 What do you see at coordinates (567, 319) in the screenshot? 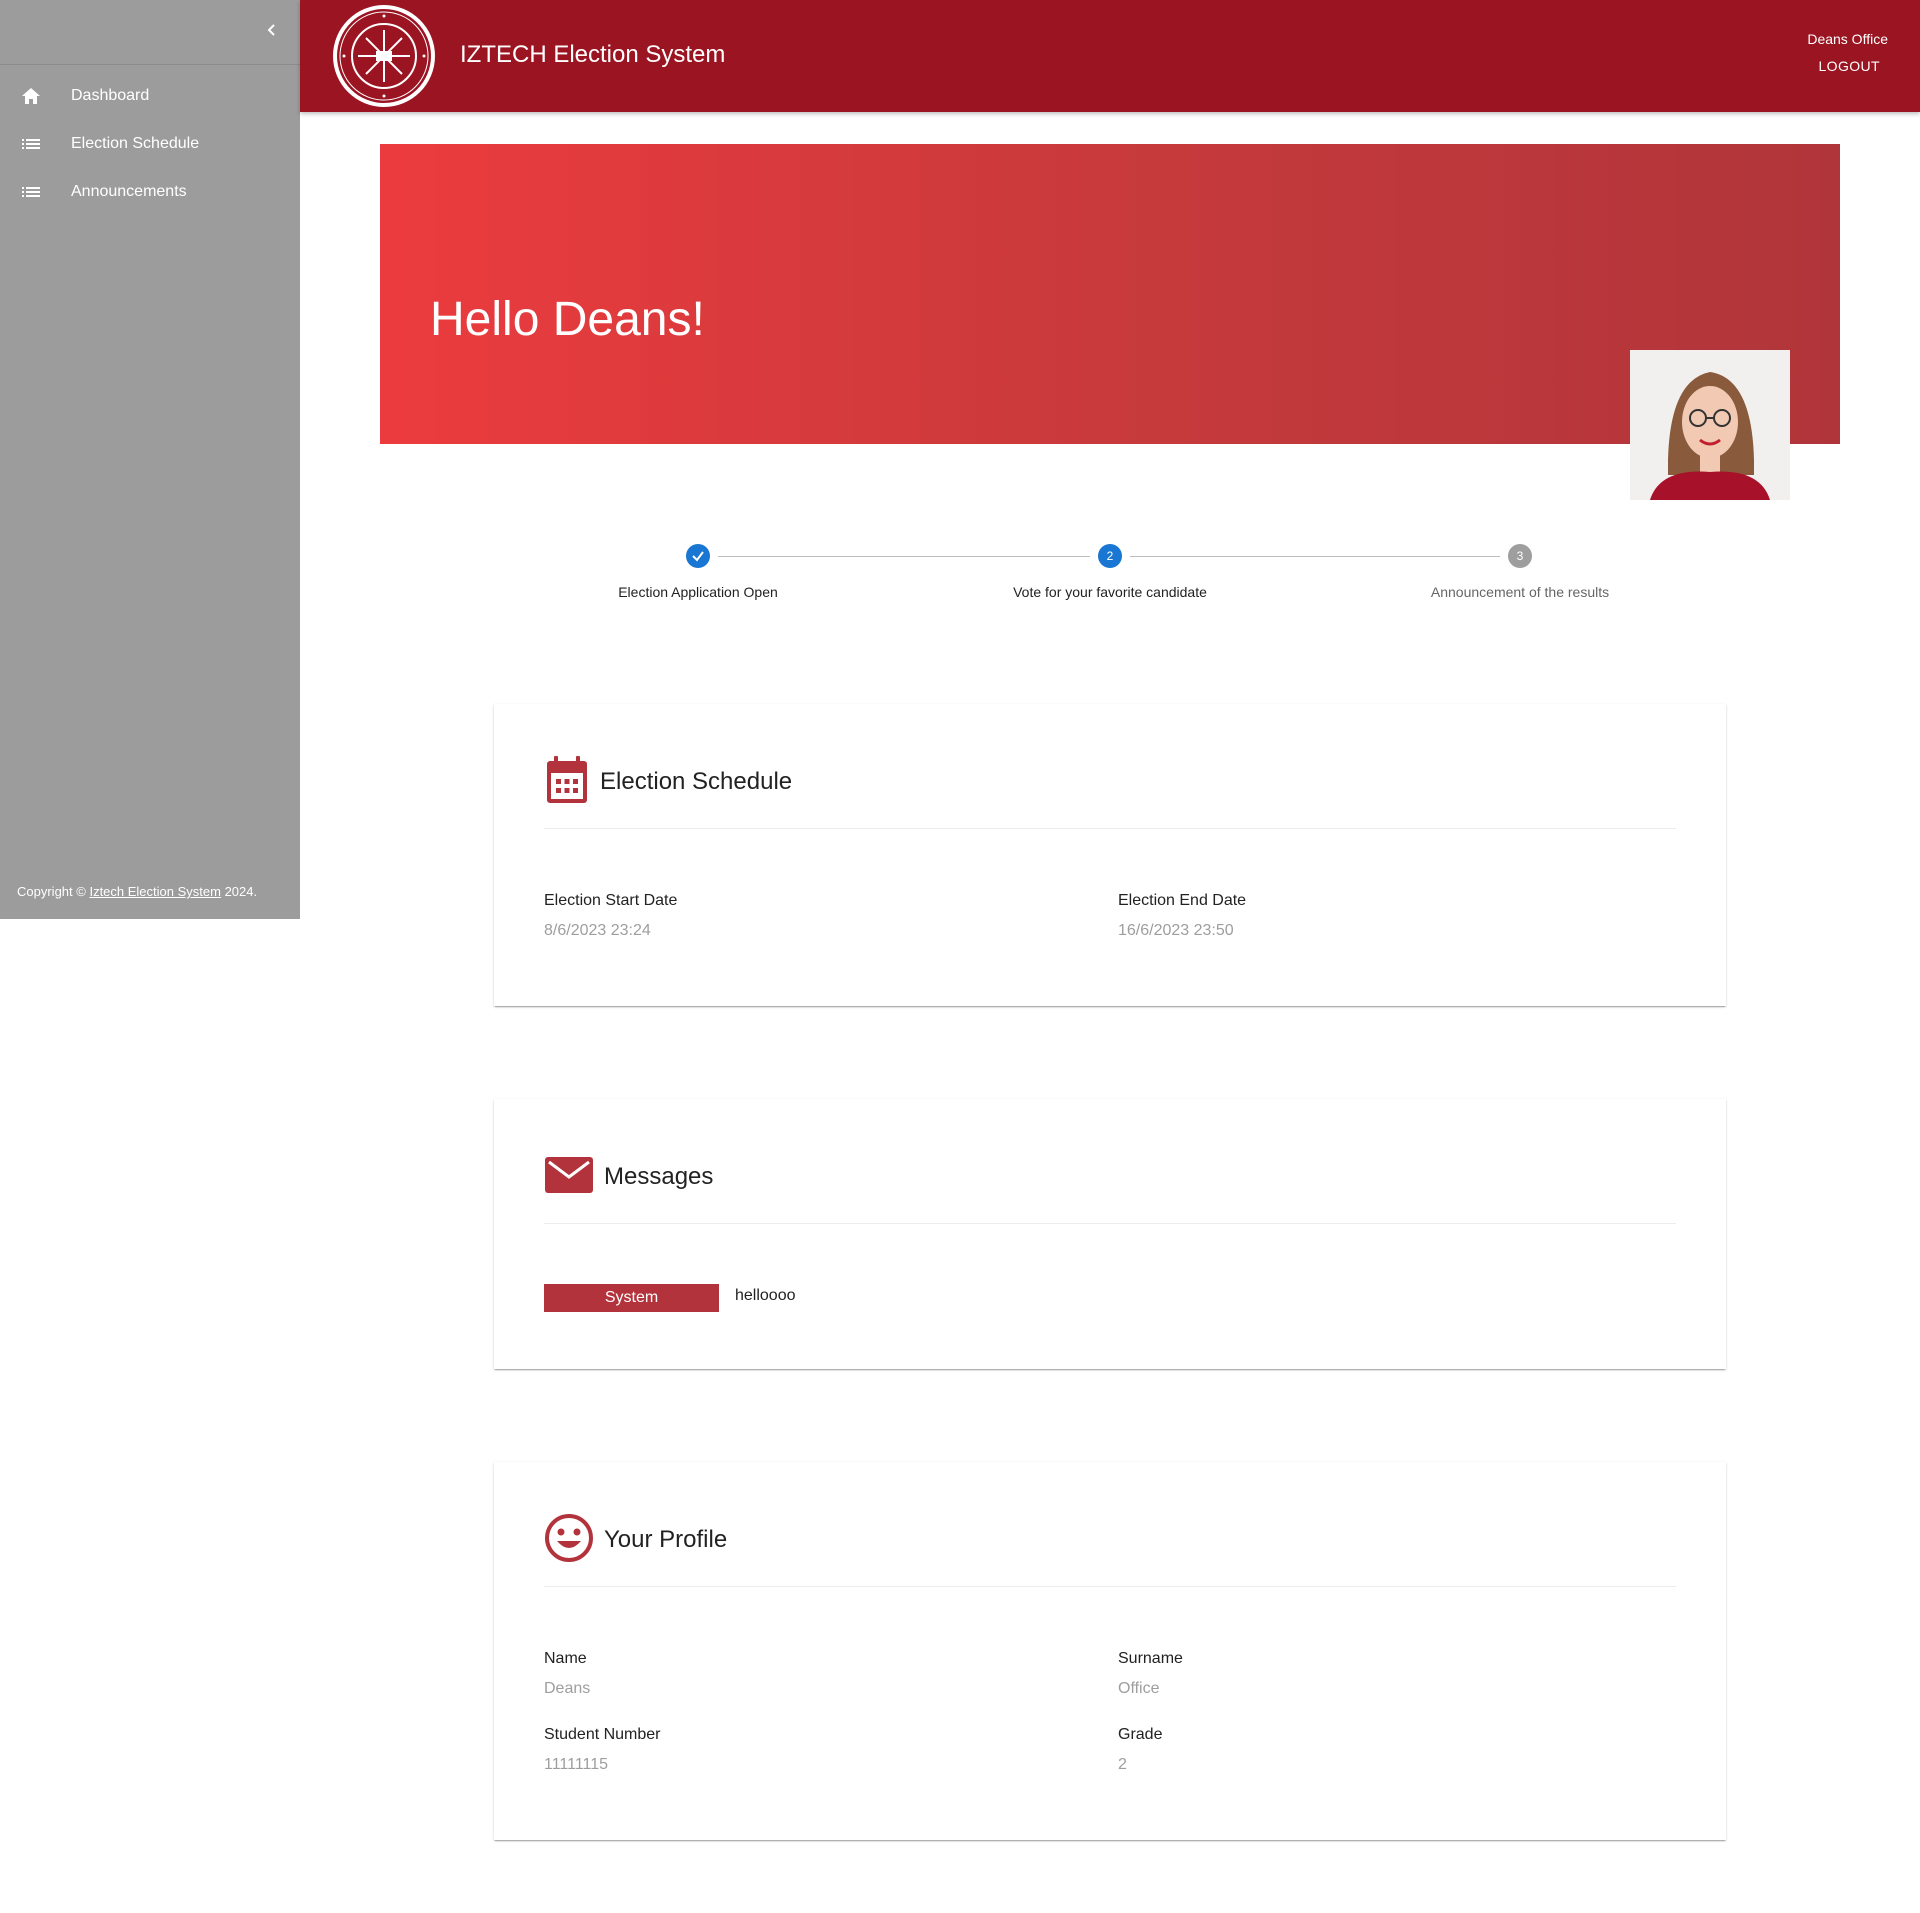
I see `greeting-title: Hello Deans!` at bounding box center [567, 319].